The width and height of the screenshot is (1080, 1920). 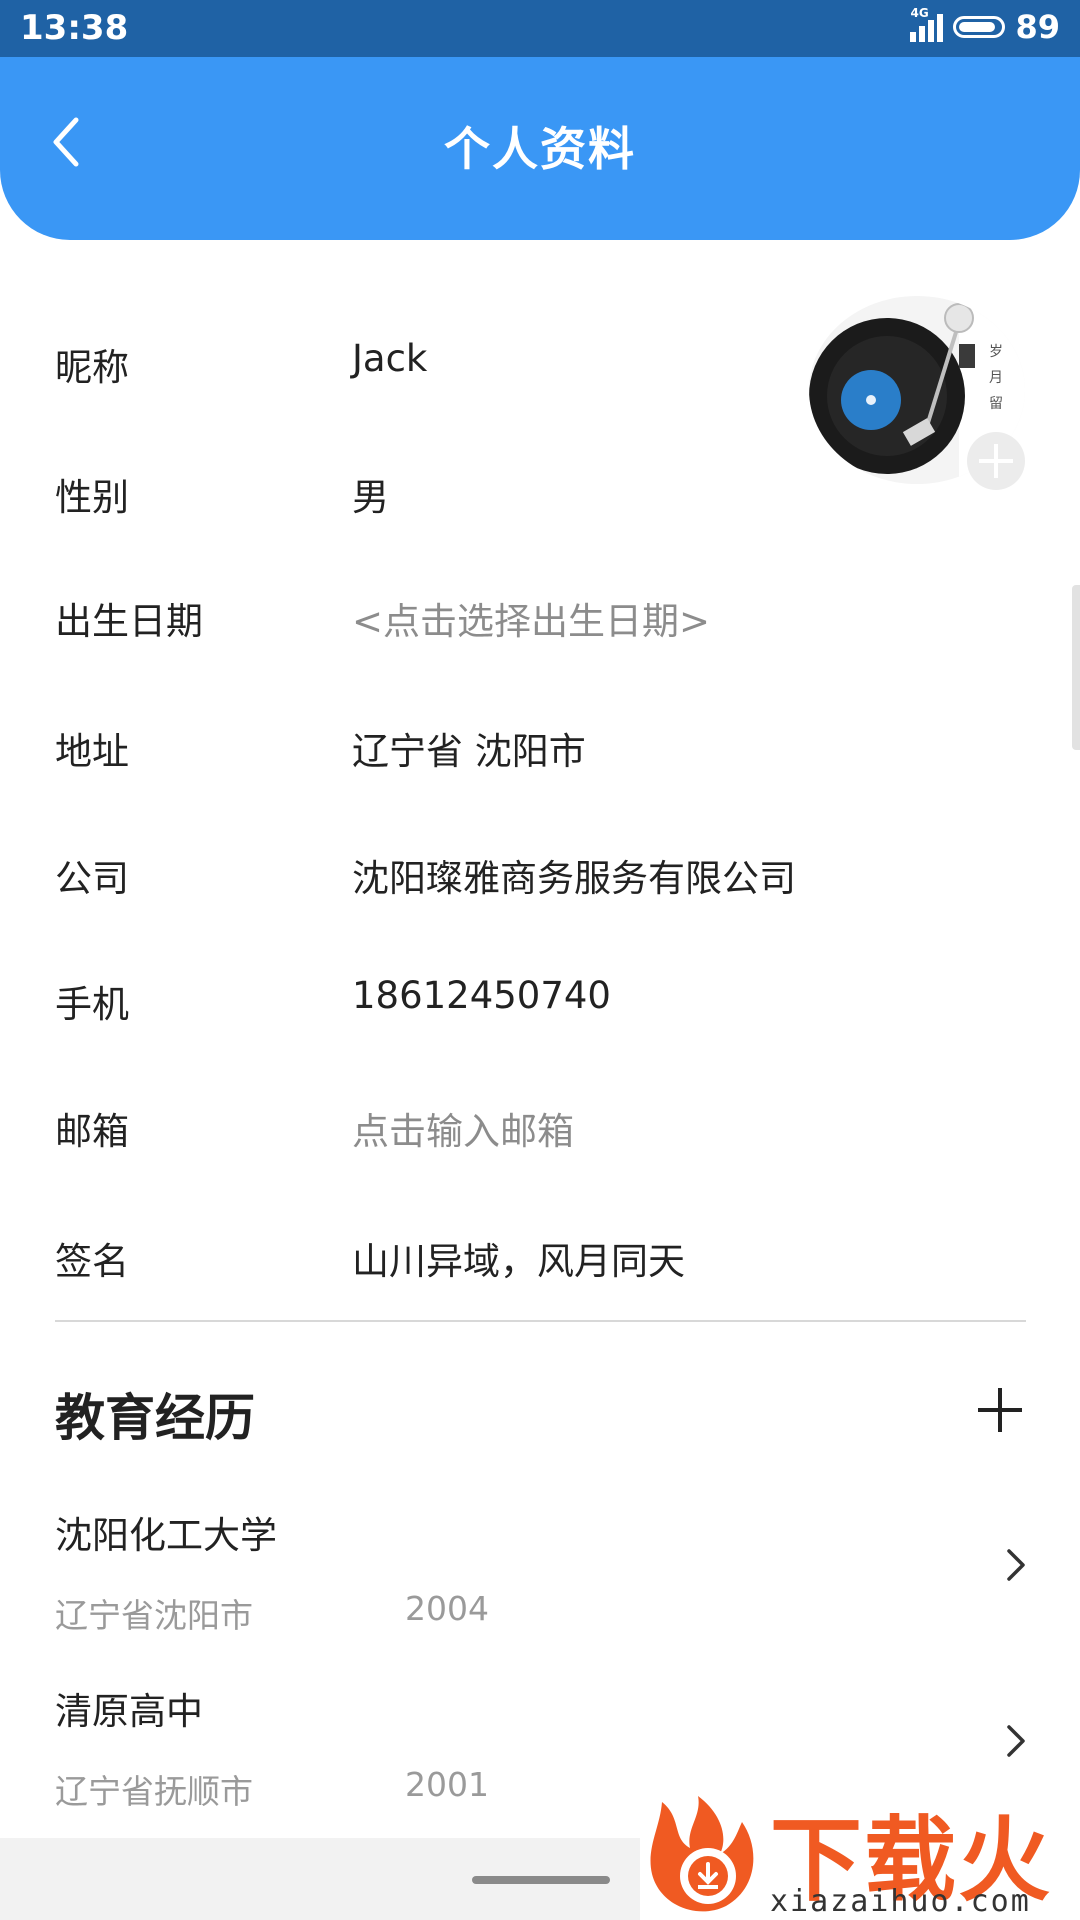 What do you see at coordinates (92, 1004) in the screenshot?
I see `phone-label: 手机` at bounding box center [92, 1004].